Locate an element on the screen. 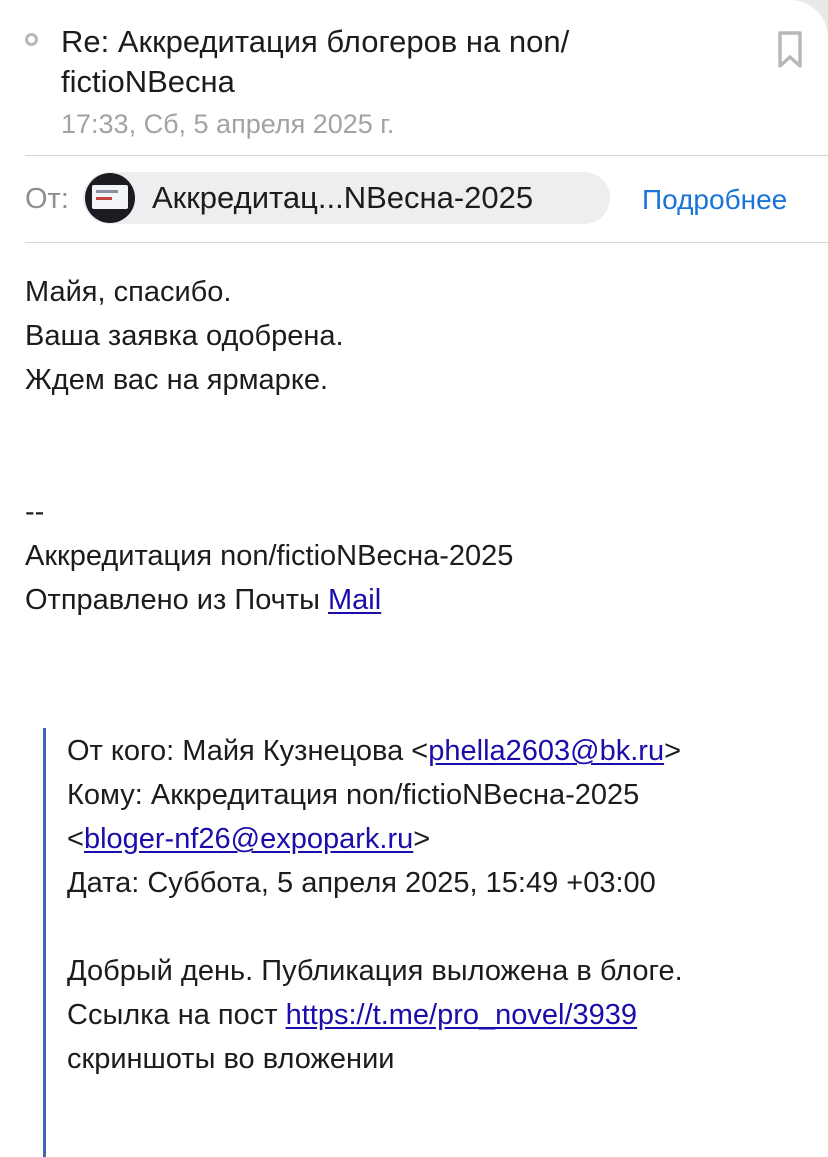 The width and height of the screenshot is (828, 1157). quoted-attachments-note: скриншоты во вложении is located at coordinates (231, 1059).